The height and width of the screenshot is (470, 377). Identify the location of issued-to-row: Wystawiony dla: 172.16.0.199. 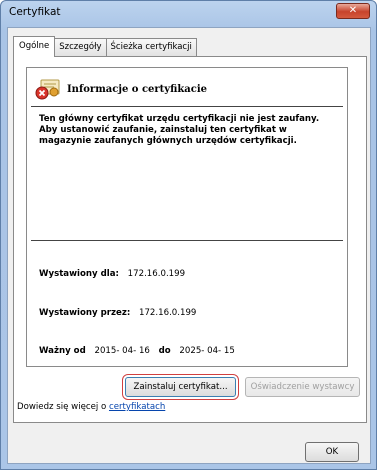
(112, 274).